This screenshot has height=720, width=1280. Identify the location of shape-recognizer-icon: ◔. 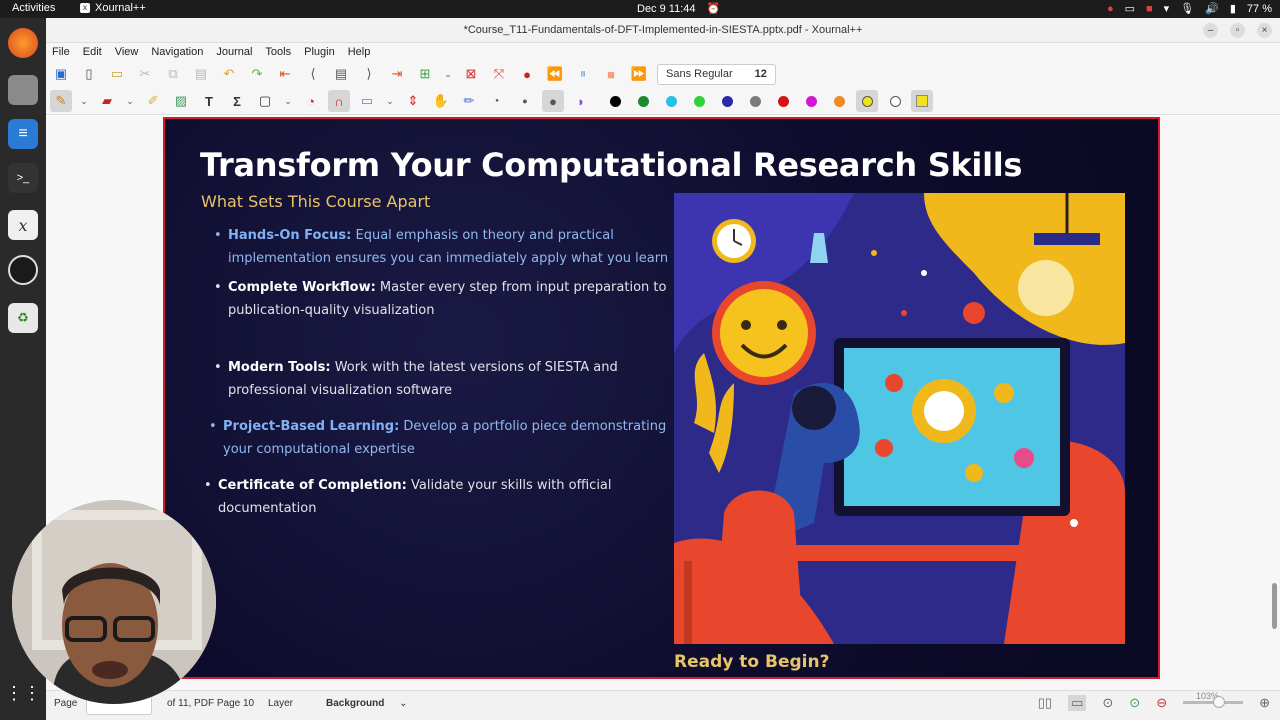
(311, 101).